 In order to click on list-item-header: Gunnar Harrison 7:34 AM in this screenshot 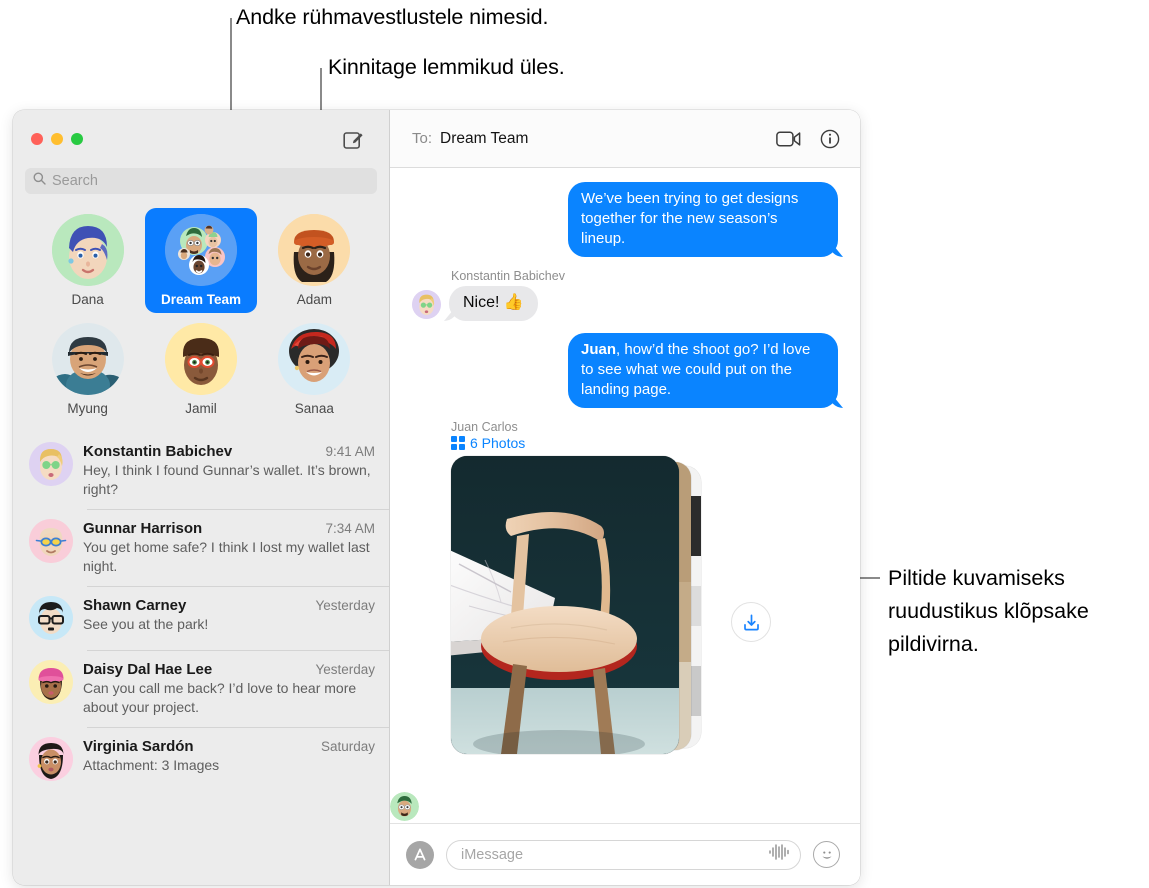, I will do `click(229, 528)`.